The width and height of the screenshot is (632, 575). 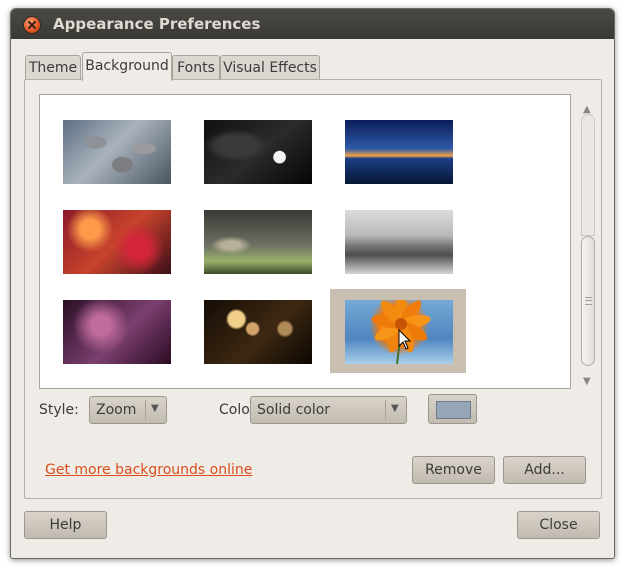 What do you see at coordinates (258, 152) in the screenshot?
I see `wallpaper-white-flower` at bounding box center [258, 152].